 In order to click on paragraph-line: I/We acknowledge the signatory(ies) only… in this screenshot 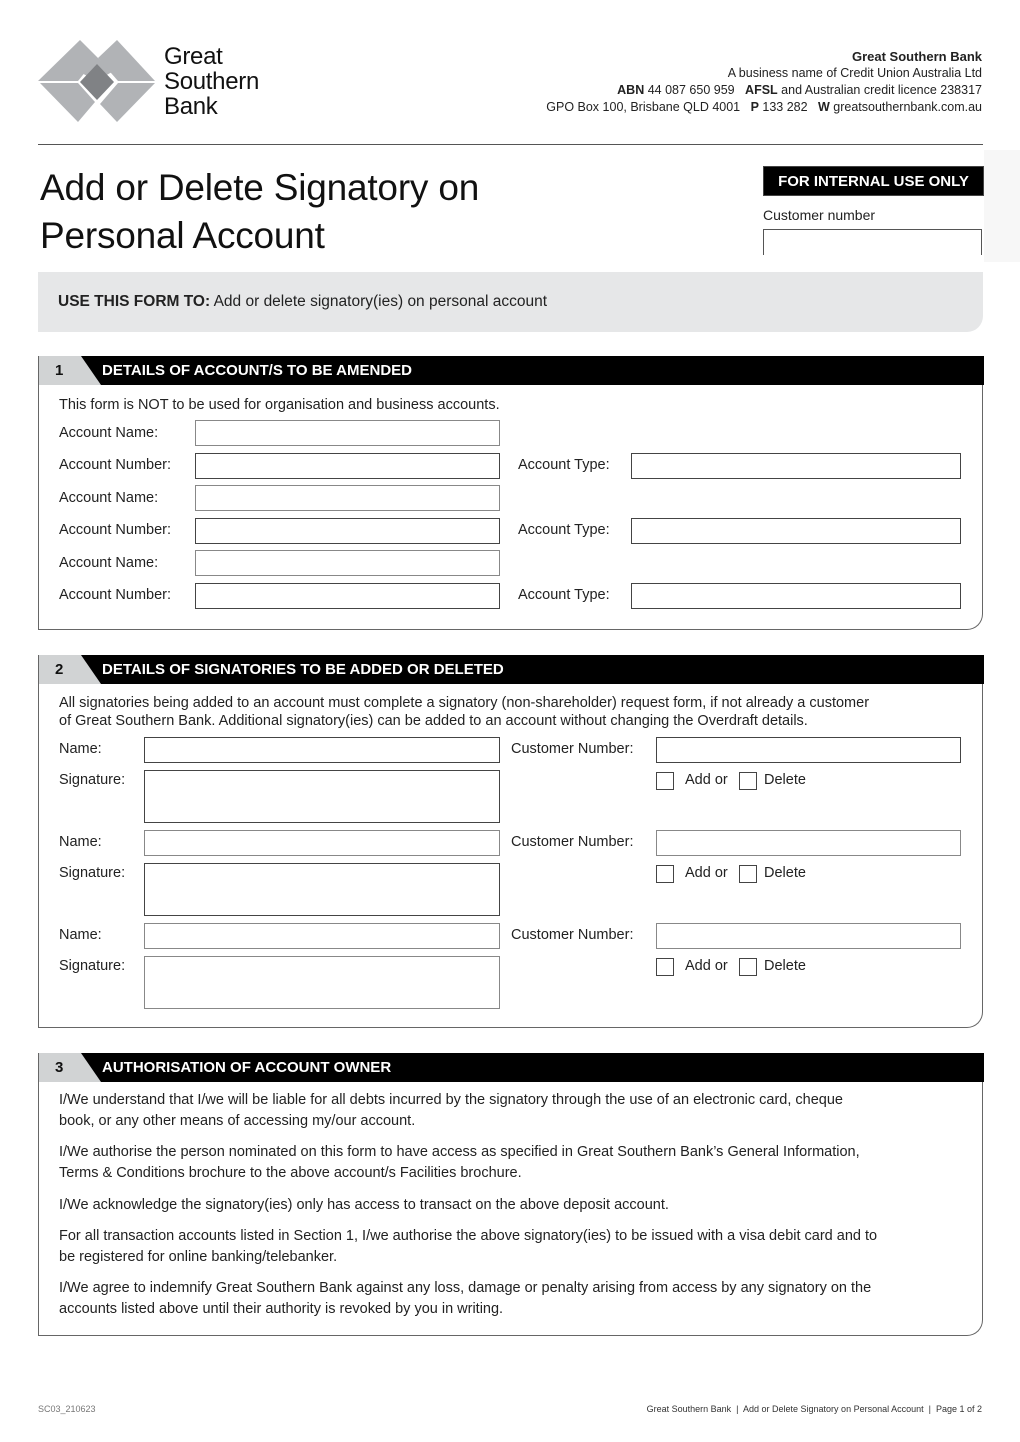, I will do `click(364, 1205)`.